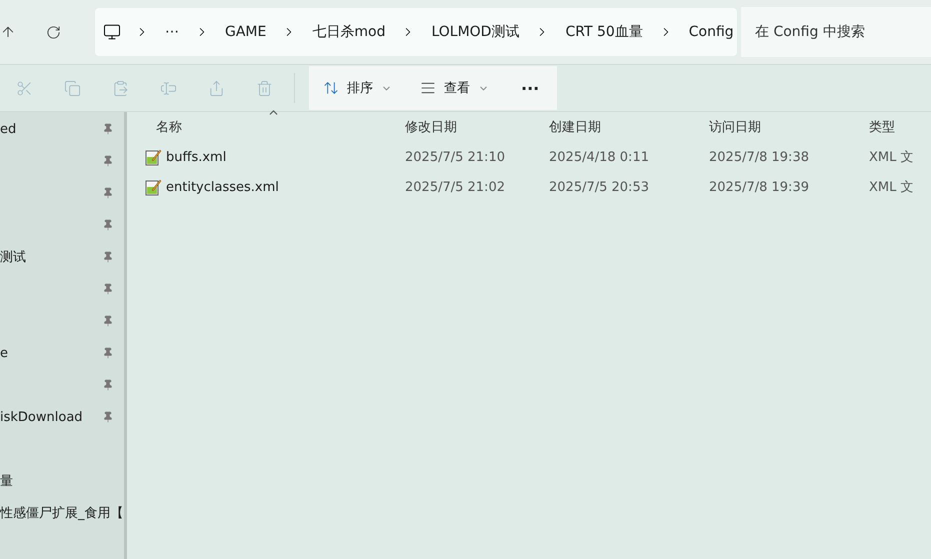  I want to click on column-header: 修改日期, so click(477, 127).